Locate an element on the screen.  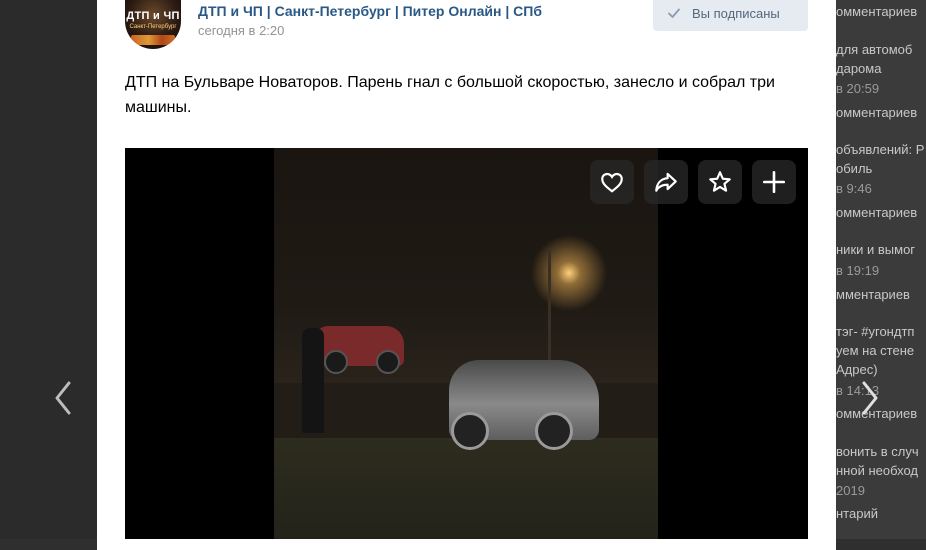
share-icon is located at coordinates (666, 182).